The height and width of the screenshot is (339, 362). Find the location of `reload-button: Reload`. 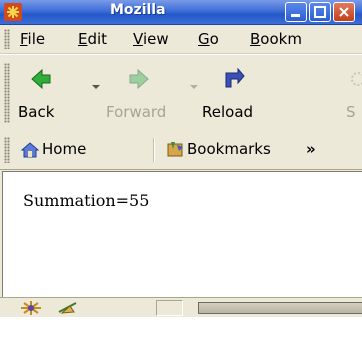

reload-button: Reload is located at coordinates (235, 93).